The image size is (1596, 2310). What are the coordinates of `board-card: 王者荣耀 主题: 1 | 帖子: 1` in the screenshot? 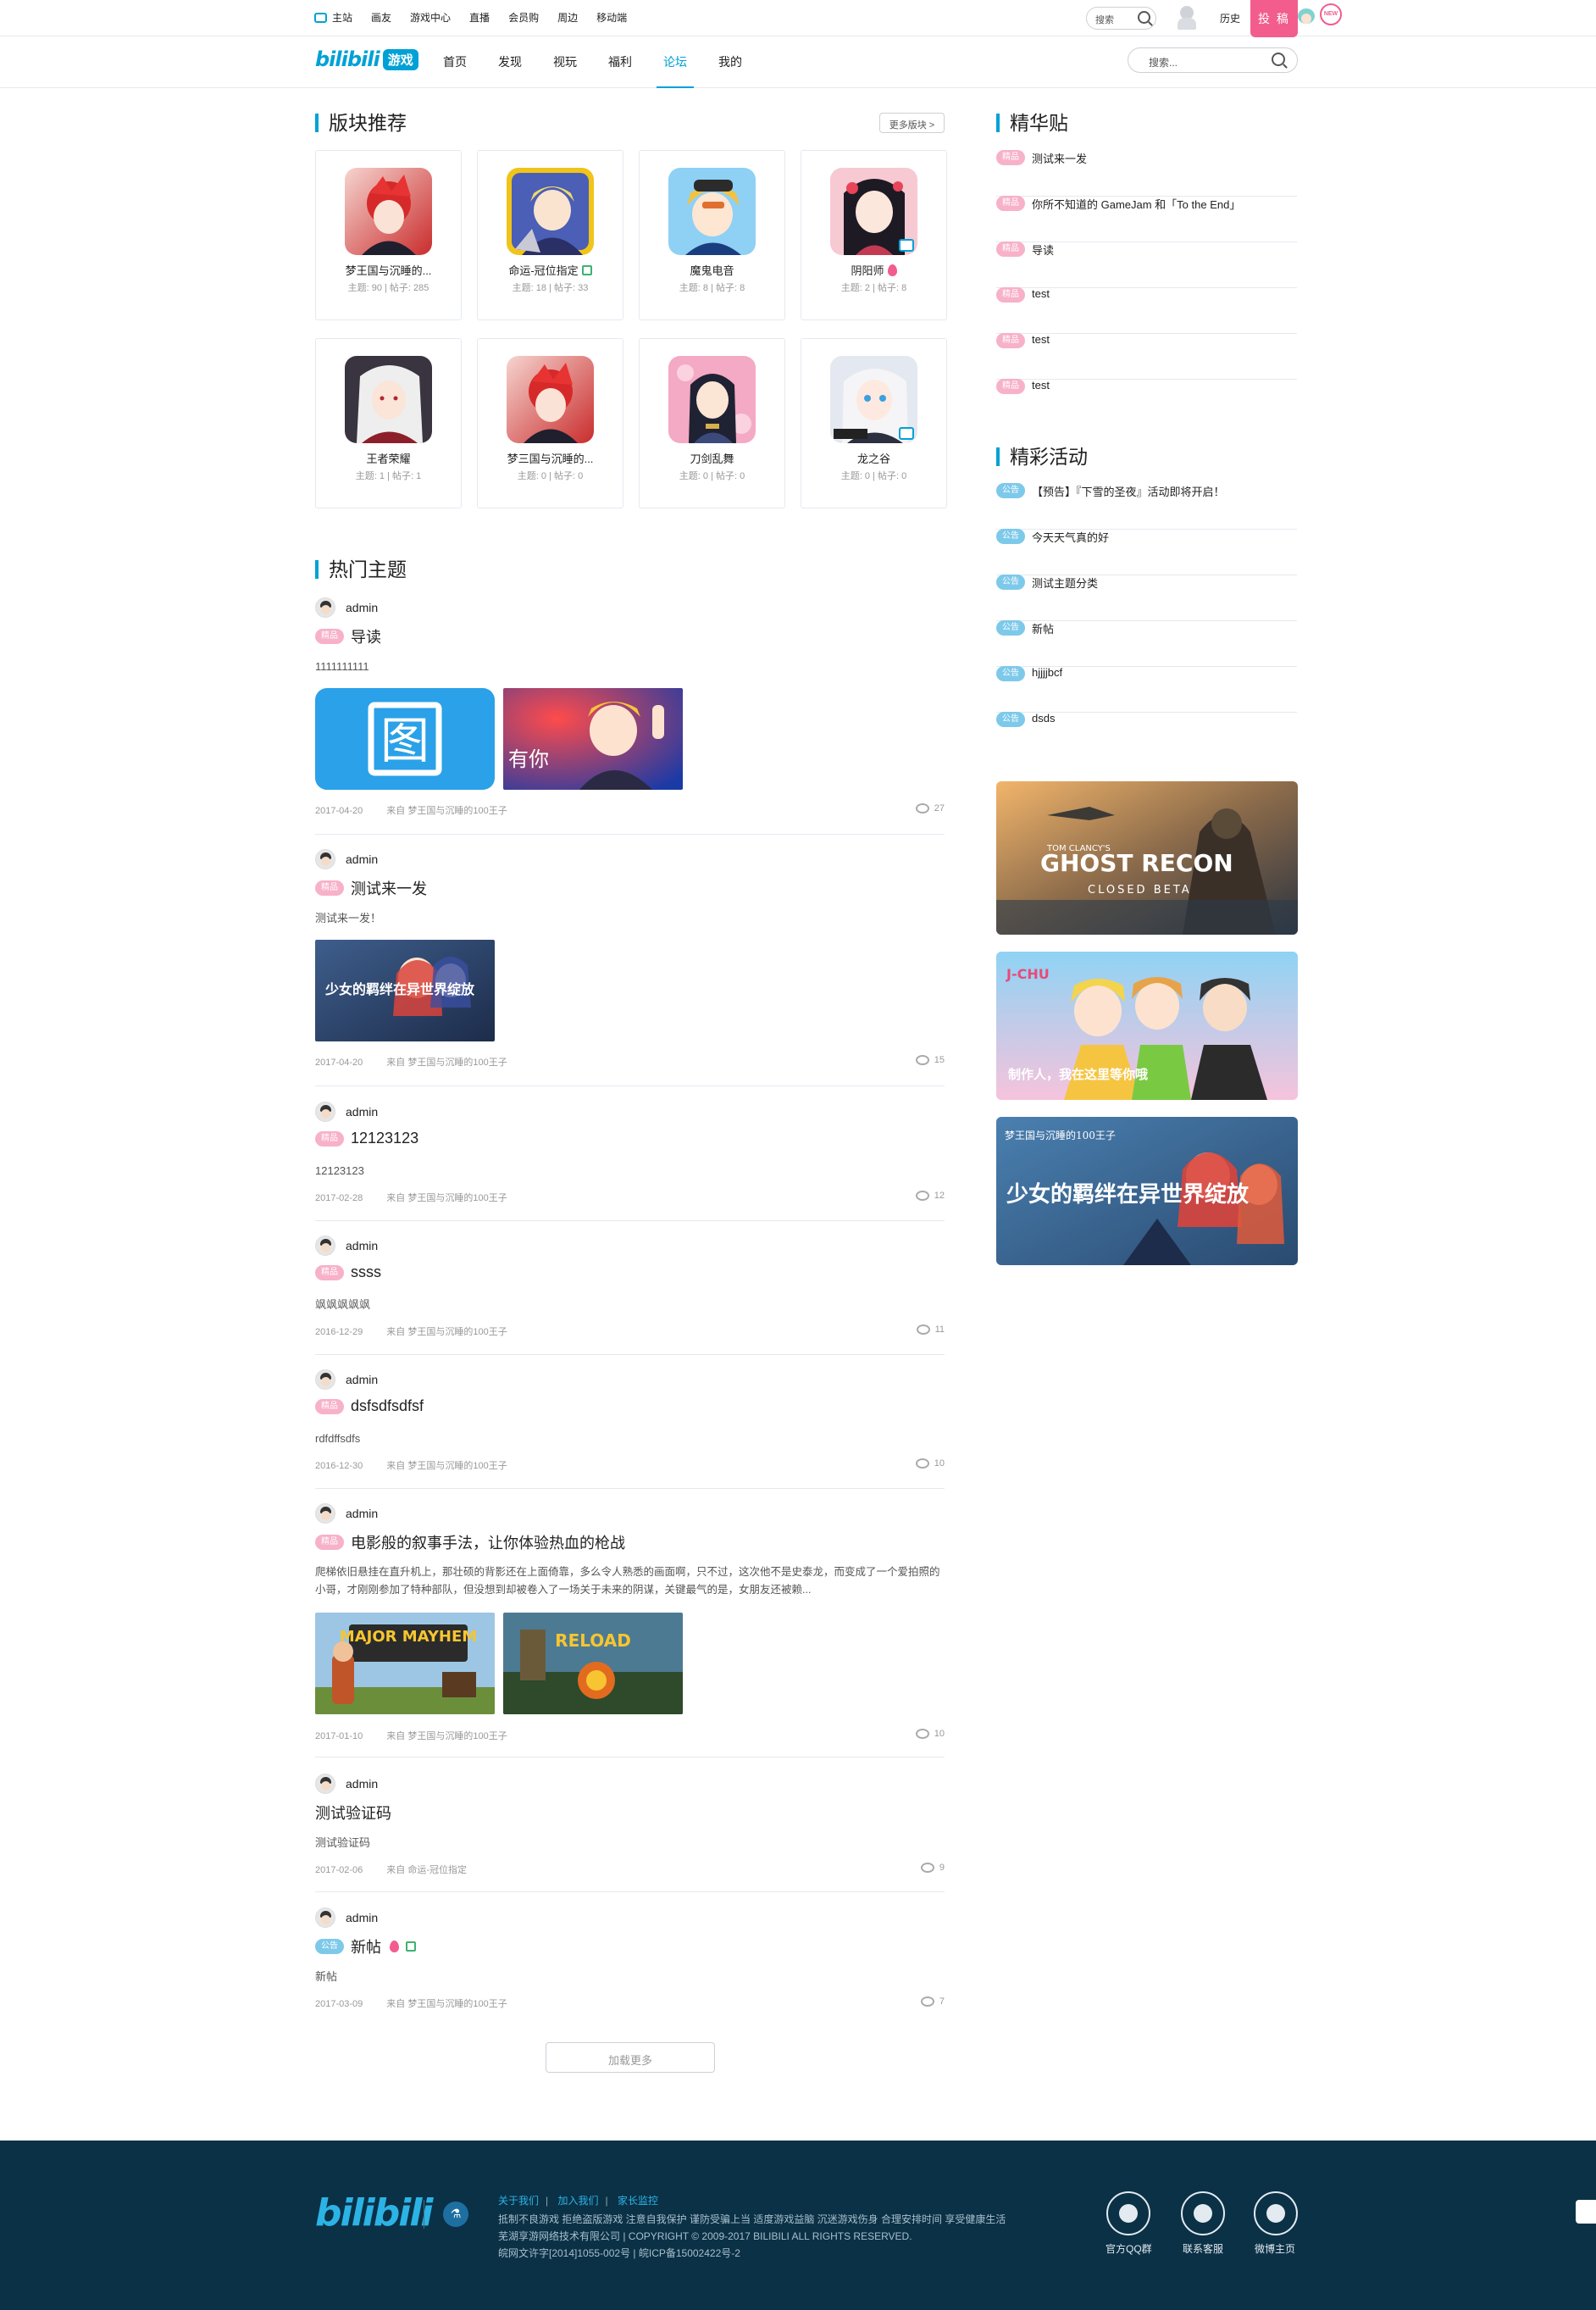 It's located at (388, 423).